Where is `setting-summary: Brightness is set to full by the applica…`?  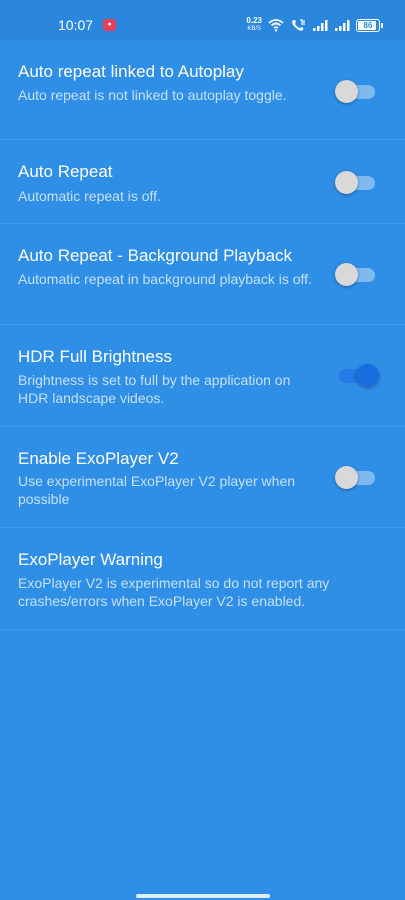 setting-summary: Brightness is set to full by the applica… is located at coordinates (154, 389).